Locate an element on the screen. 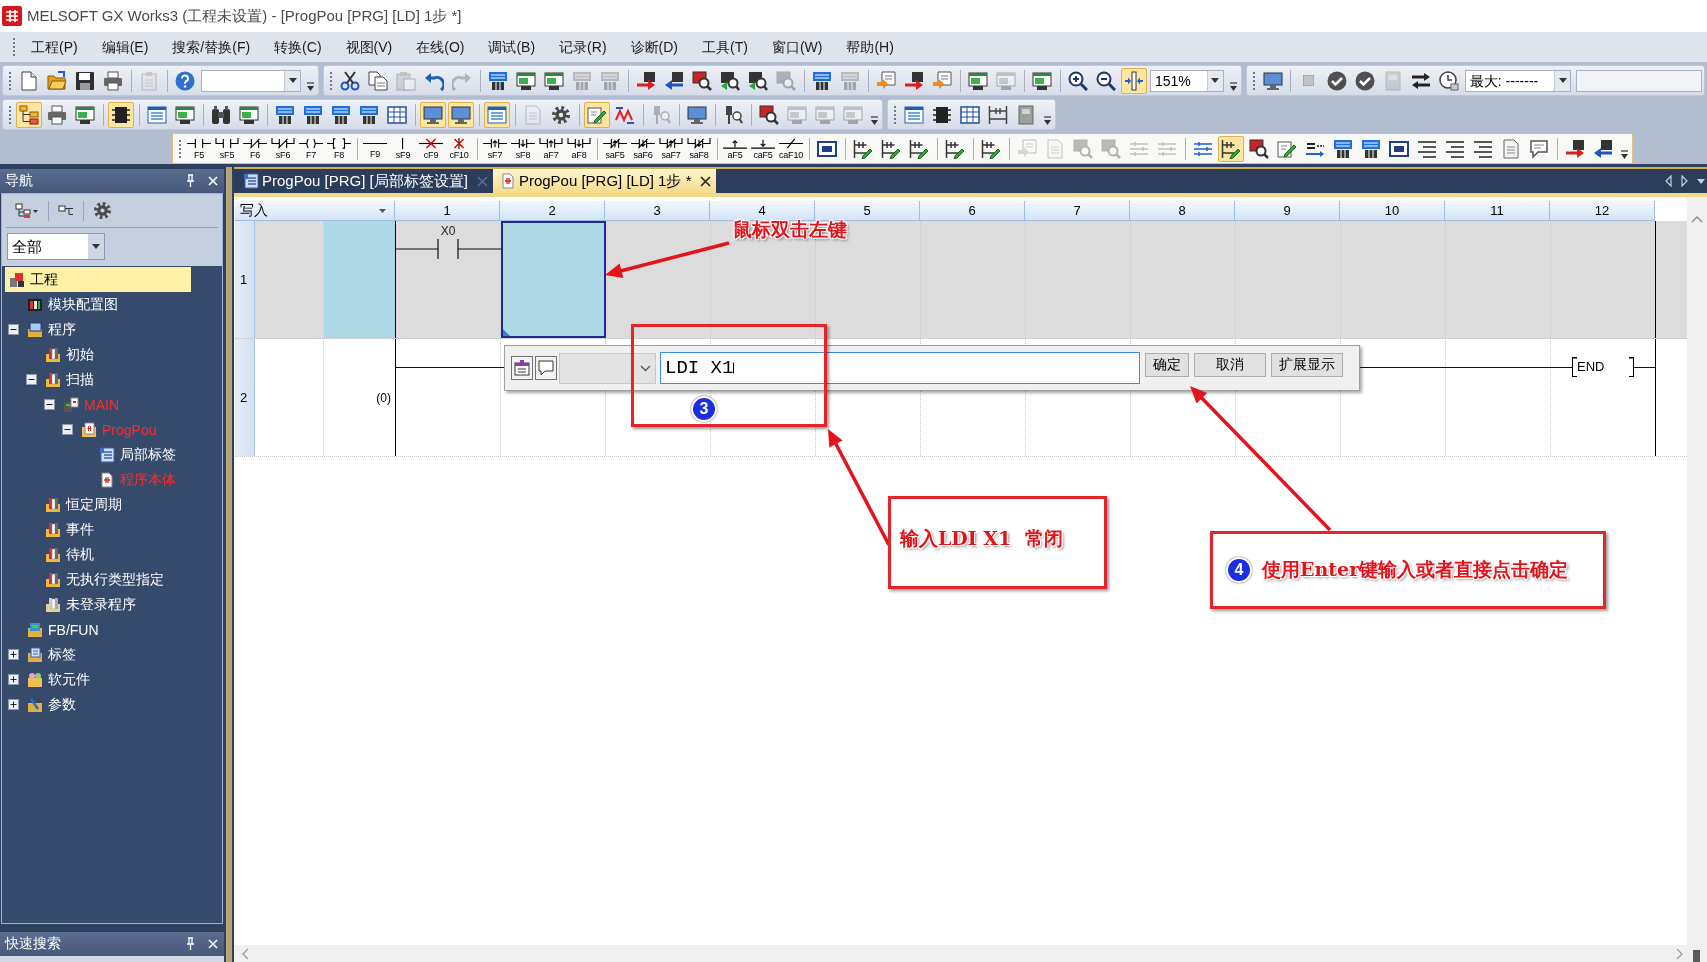 Image resolution: width=1707 pixels, height=962 pixels. parallel-rising-edge-button: aF7 is located at coordinates (551, 148).